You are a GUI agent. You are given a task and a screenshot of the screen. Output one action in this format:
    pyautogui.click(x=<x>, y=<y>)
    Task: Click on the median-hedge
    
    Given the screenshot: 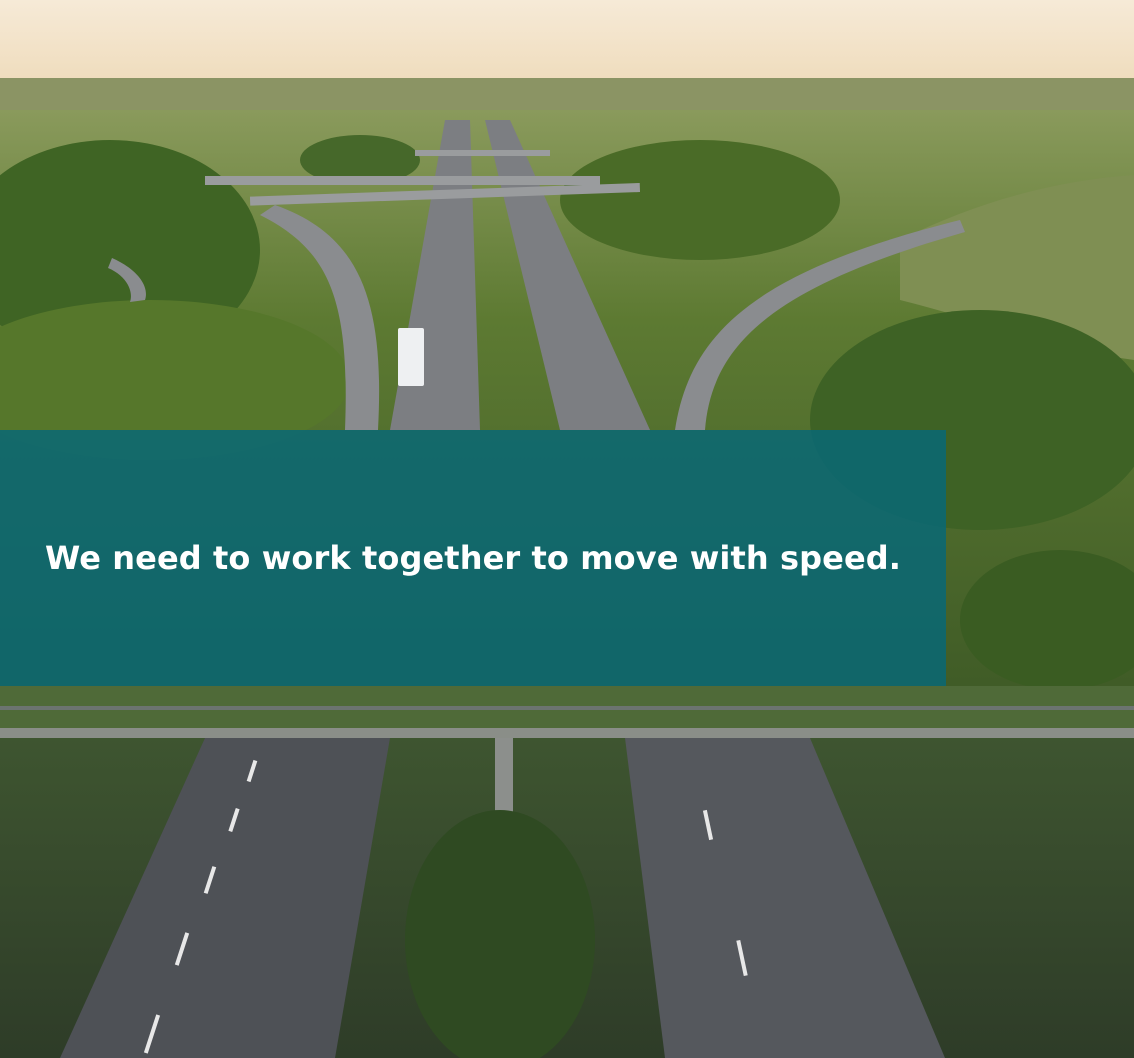 What is the action you would take?
    pyautogui.click(x=500, y=934)
    